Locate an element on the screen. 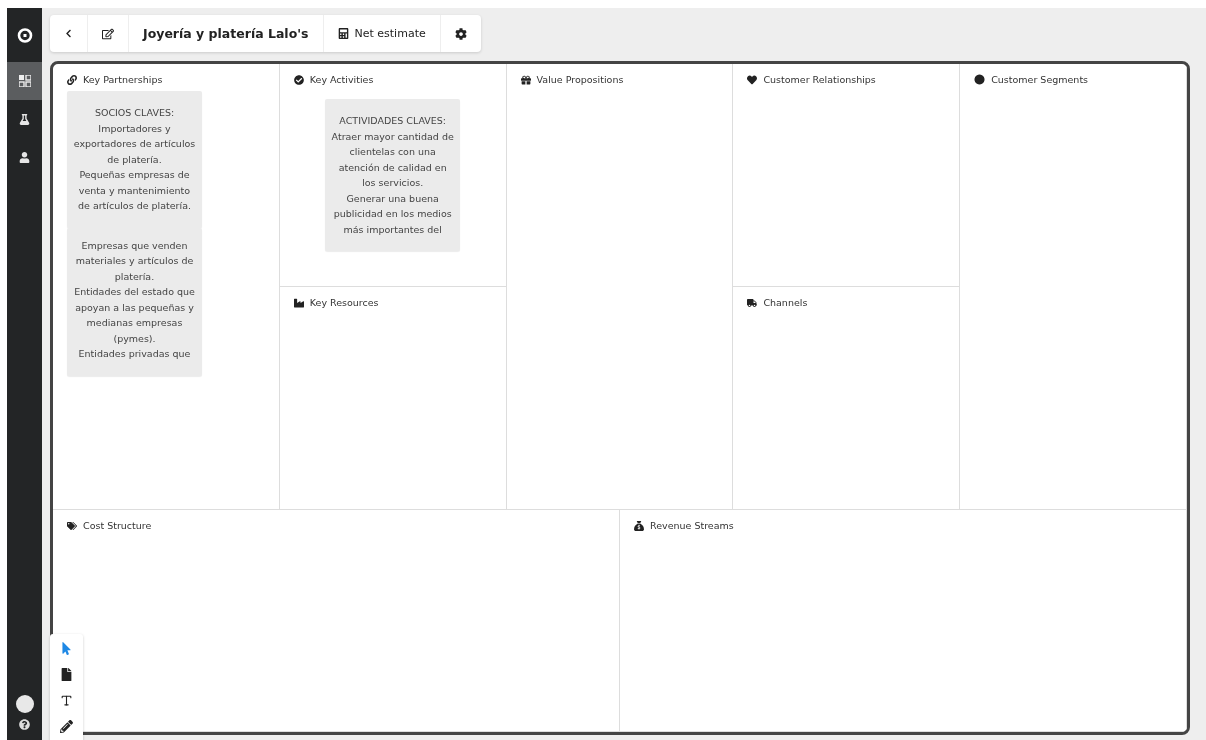 The width and height of the screenshot is (1206, 740). back-icon is located at coordinates (68, 33).